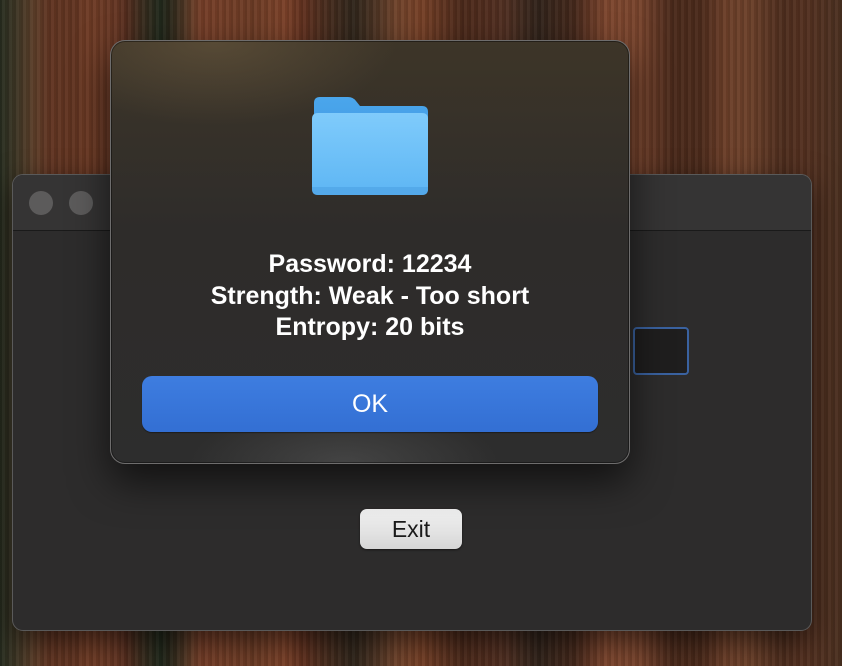 This screenshot has width=842, height=666. What do you see at coordinates (370, 146) in the screenshot?
I see `folder-icon` at bounding box center [370, 146].